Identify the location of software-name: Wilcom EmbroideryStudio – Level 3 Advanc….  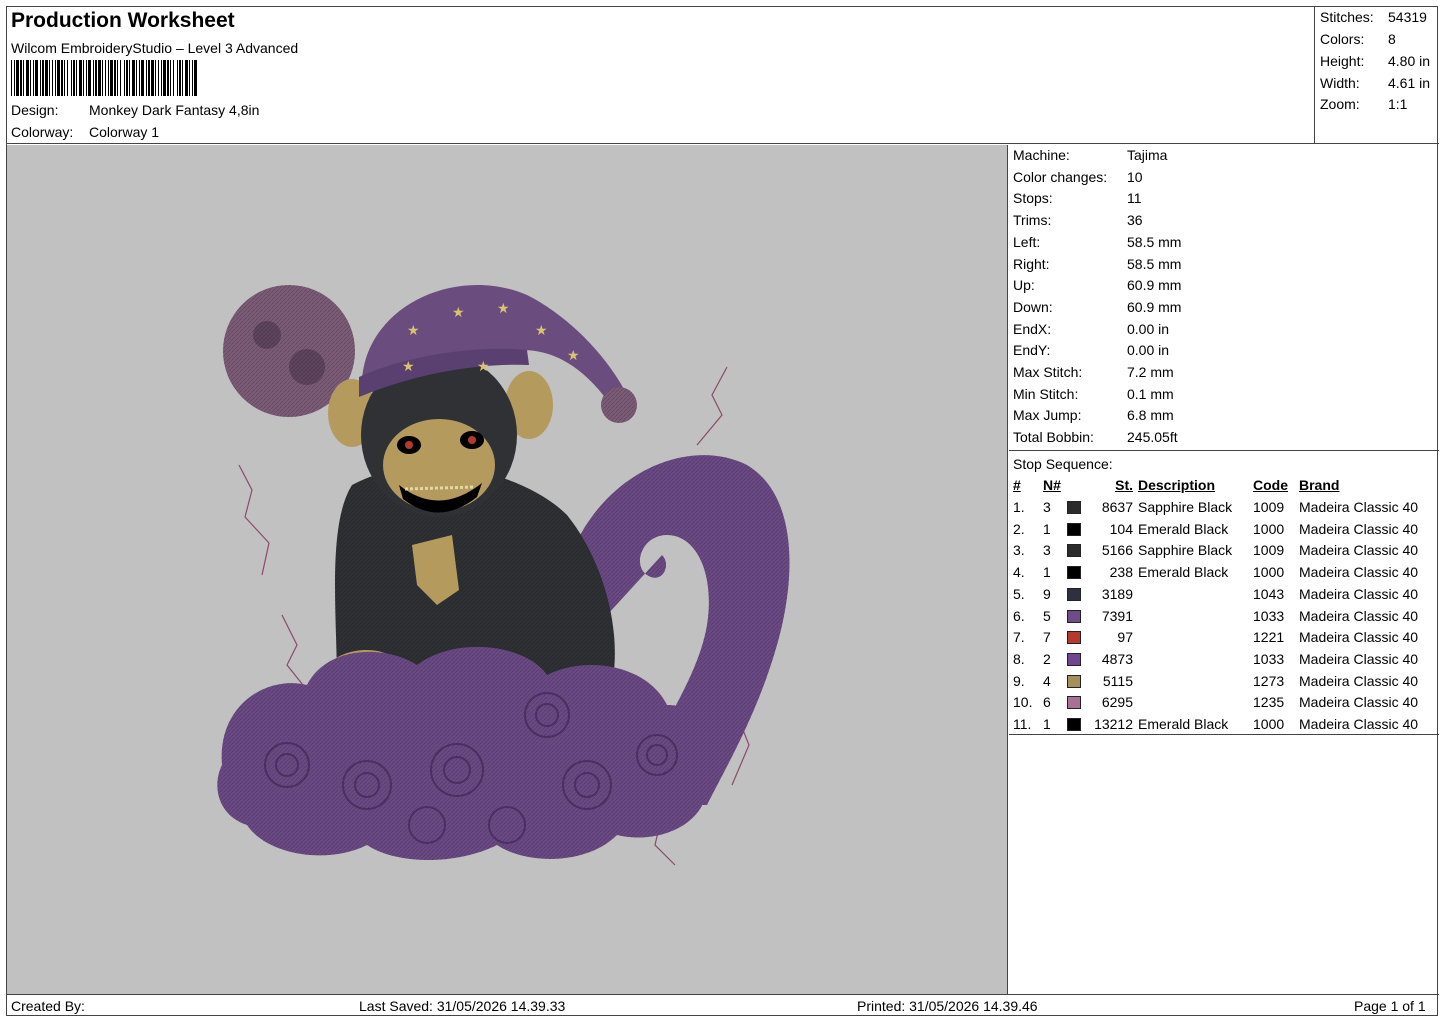
(155, 48).